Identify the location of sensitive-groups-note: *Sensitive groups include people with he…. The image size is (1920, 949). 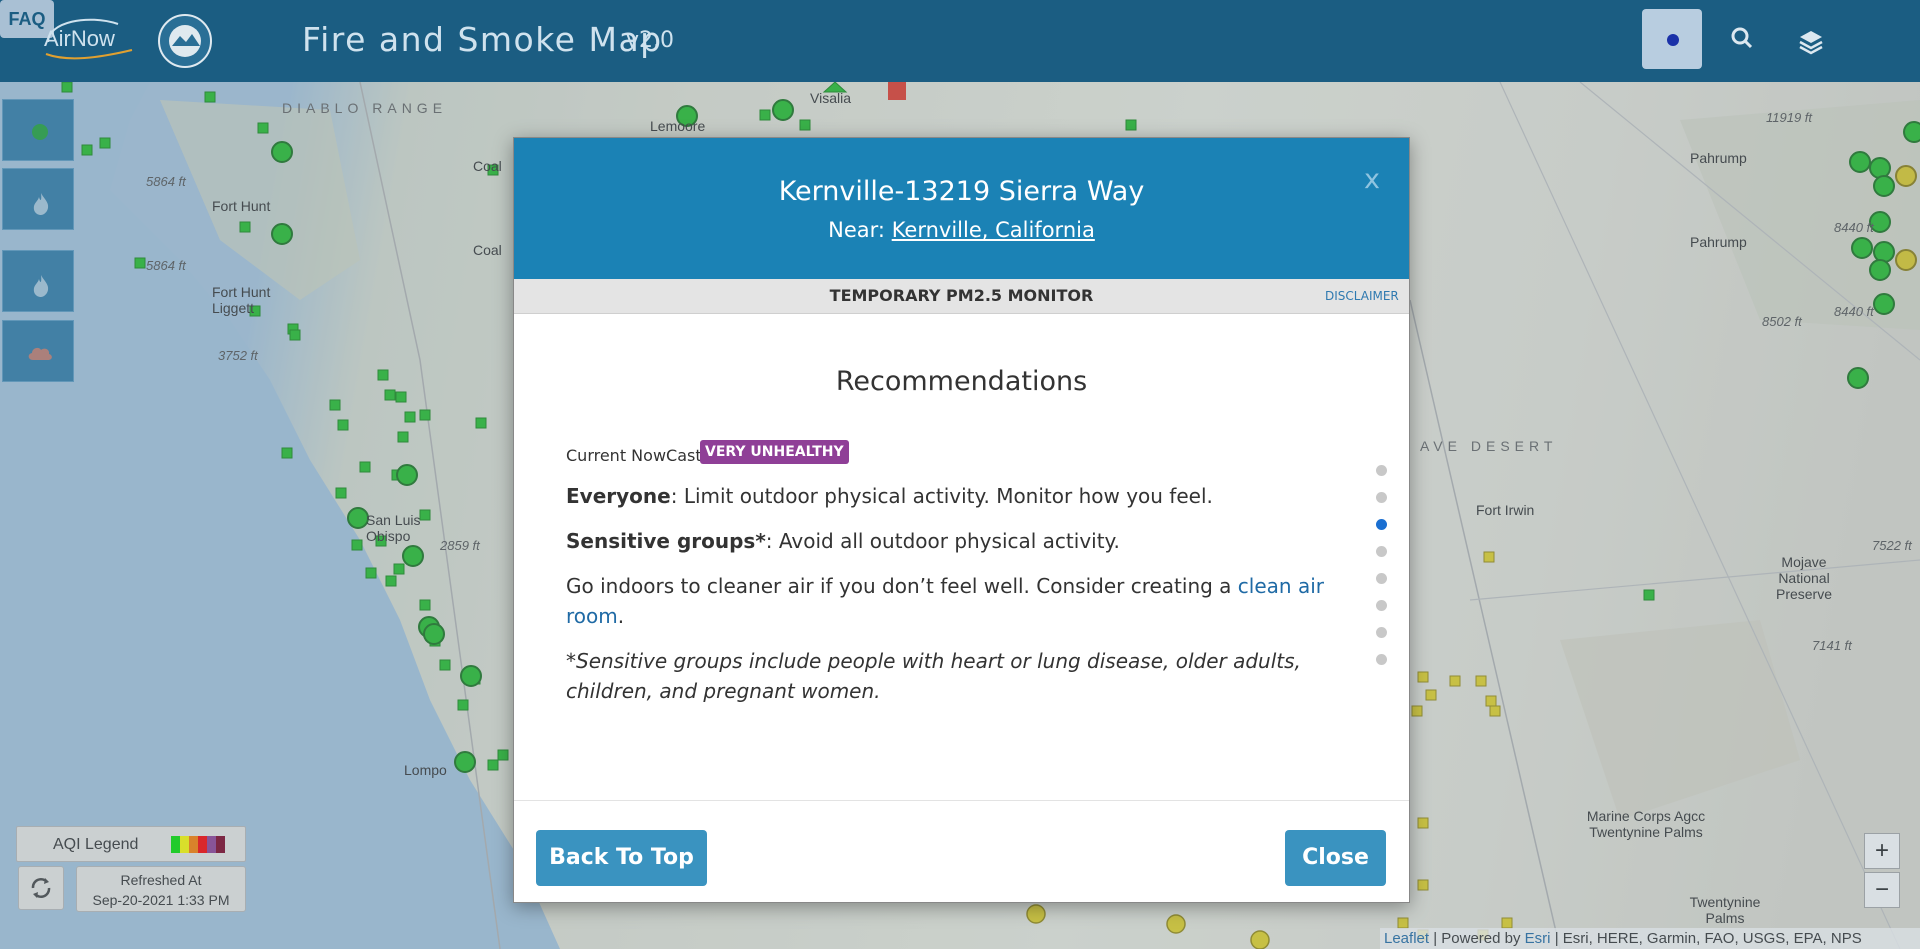
(933, 676).